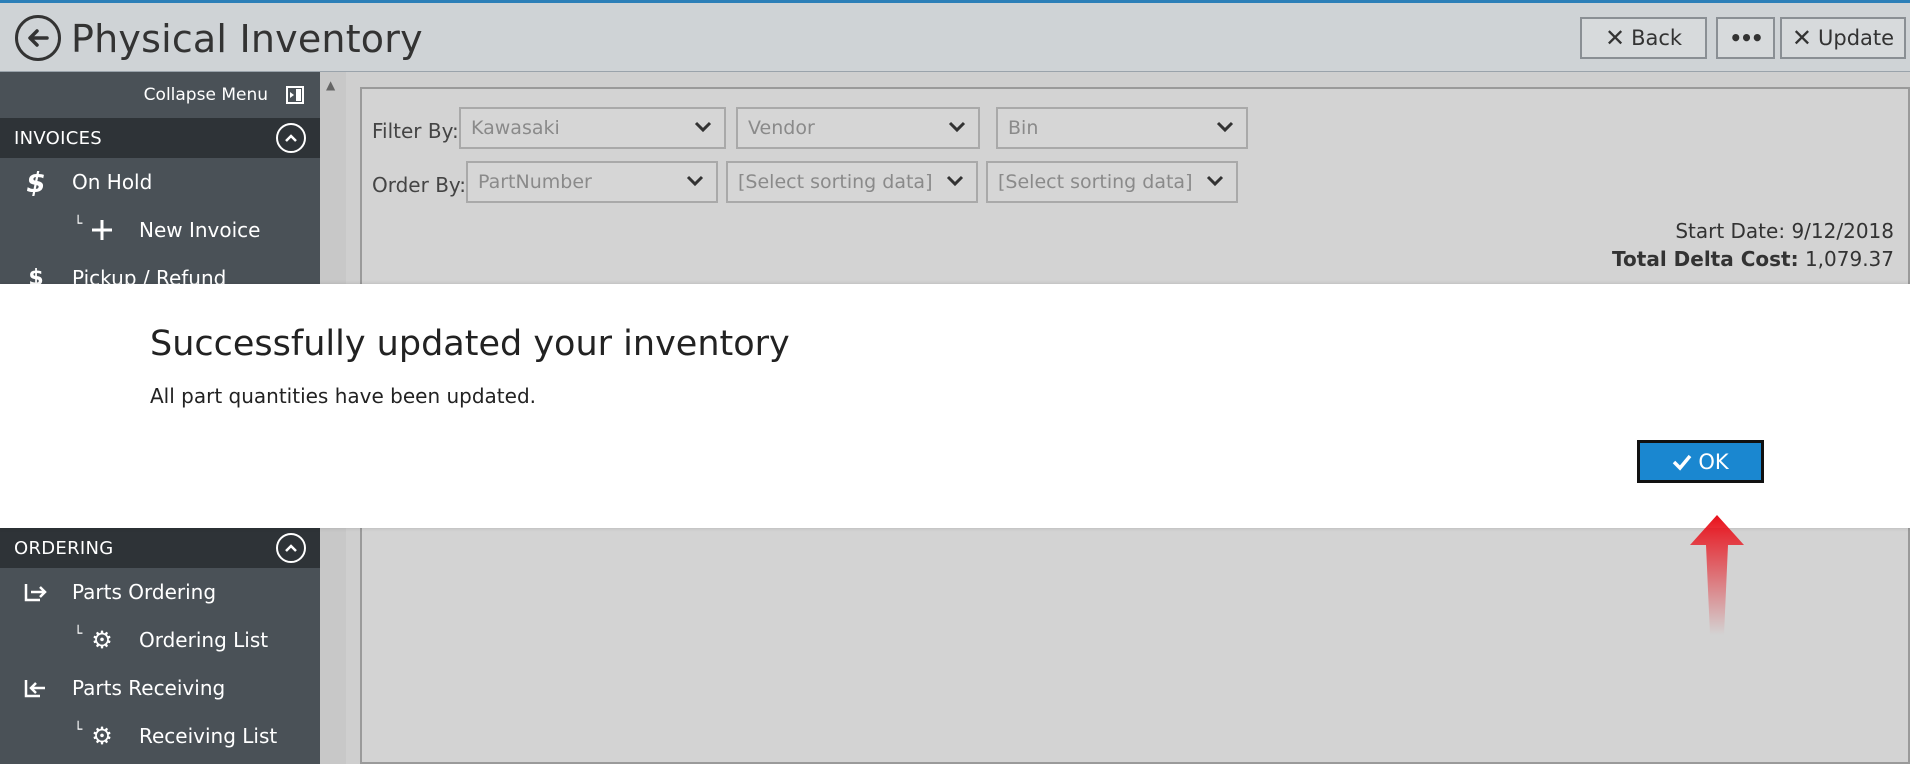  I want to click on filter-make-value: Kawasaki, so click(515, 128).